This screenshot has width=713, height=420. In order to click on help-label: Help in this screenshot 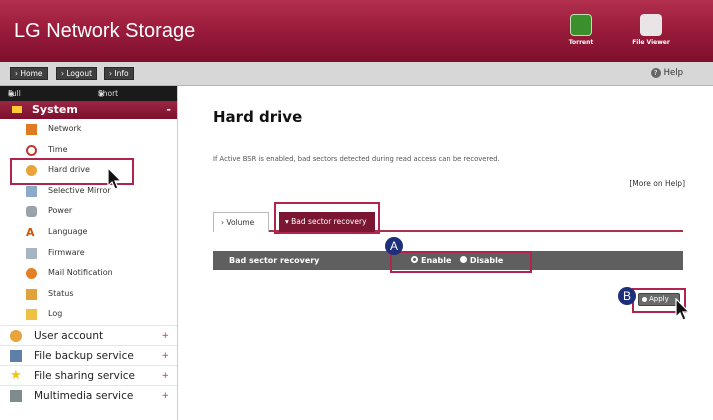, I will do `click(673, 73)`.